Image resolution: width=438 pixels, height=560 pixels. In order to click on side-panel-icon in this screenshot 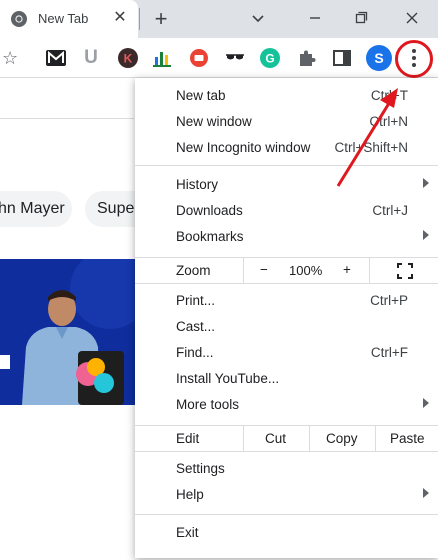, I will do `click(342, 58)`.